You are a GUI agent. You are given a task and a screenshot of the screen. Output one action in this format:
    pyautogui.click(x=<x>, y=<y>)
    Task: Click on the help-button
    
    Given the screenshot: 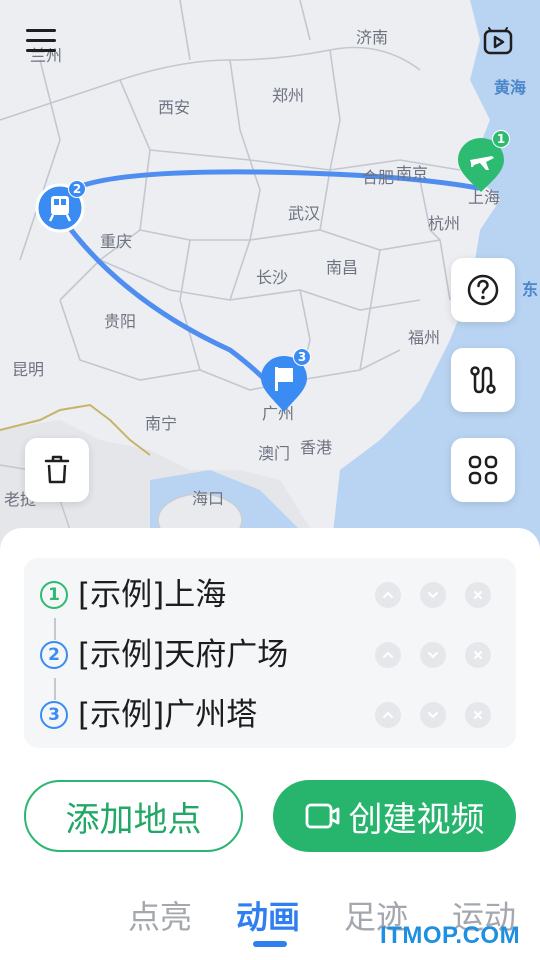 What is the action you would take?
    pyautogui.click(x=483, y=290)
    